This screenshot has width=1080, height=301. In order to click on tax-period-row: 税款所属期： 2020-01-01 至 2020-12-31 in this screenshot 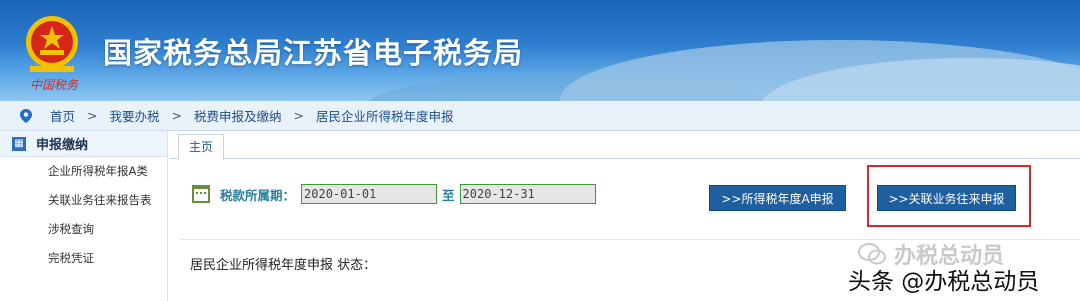, I will do `click(394, 194)`.